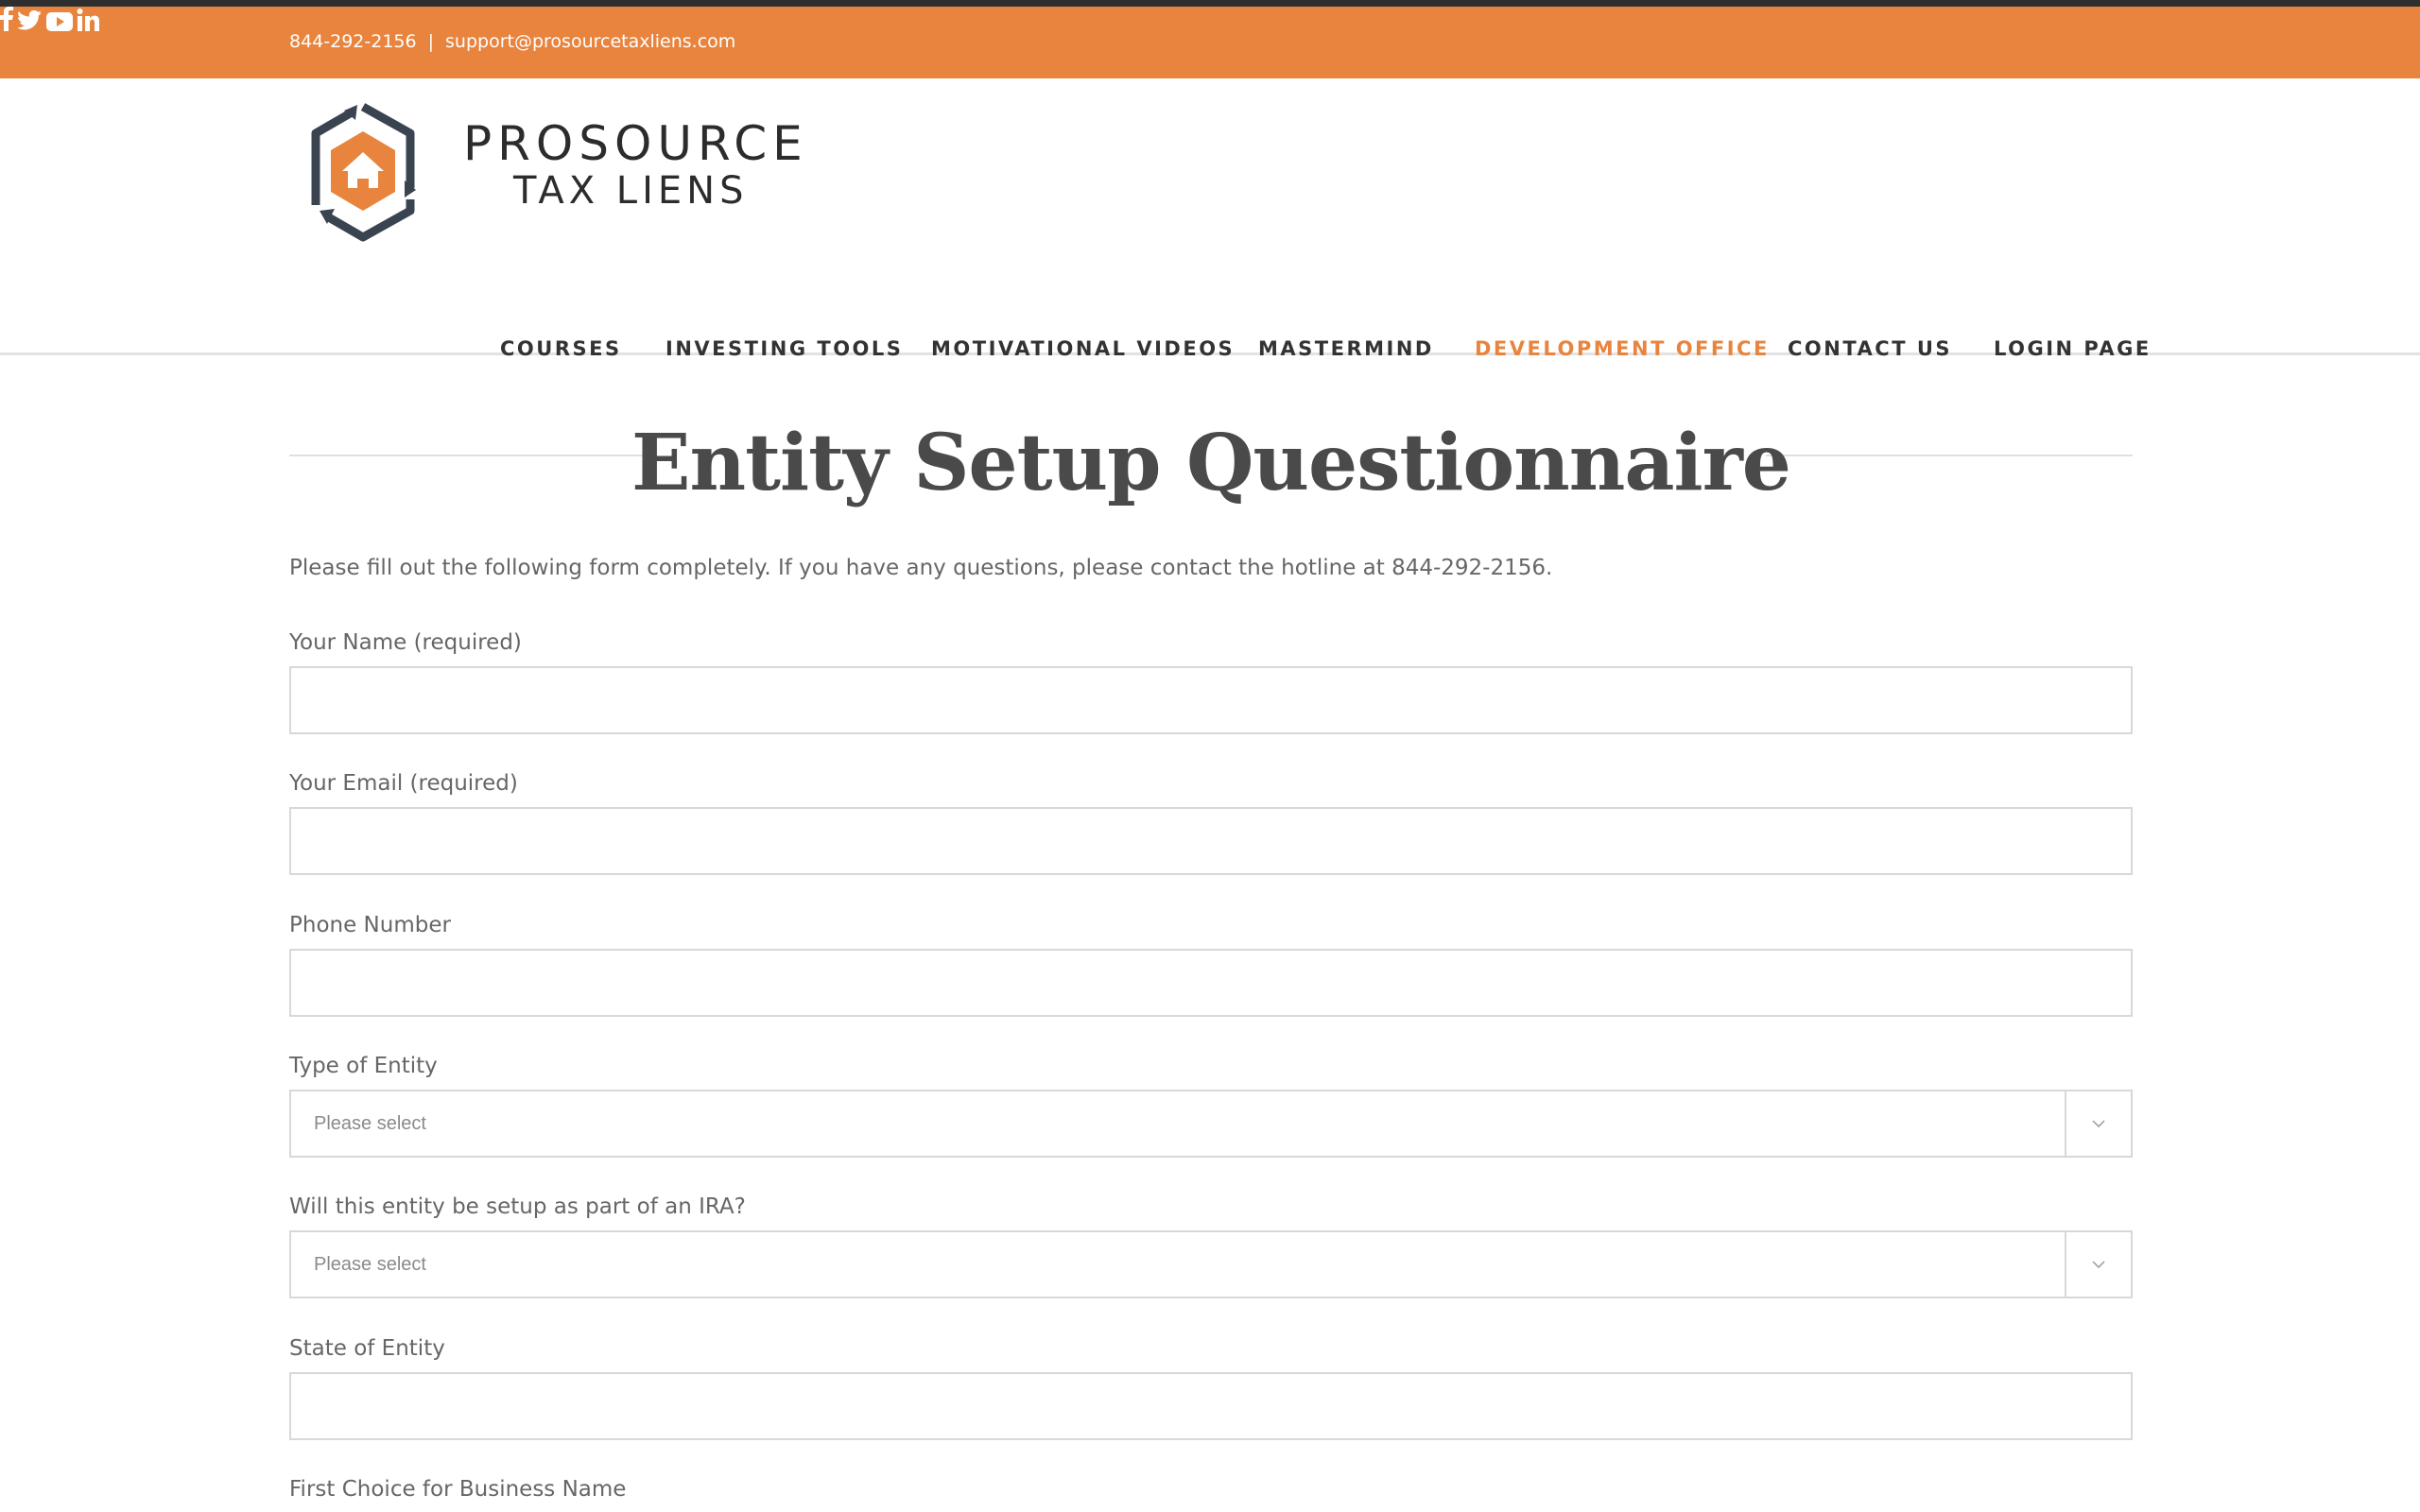  I want to click on linkedin-icon, so click(88, 22).